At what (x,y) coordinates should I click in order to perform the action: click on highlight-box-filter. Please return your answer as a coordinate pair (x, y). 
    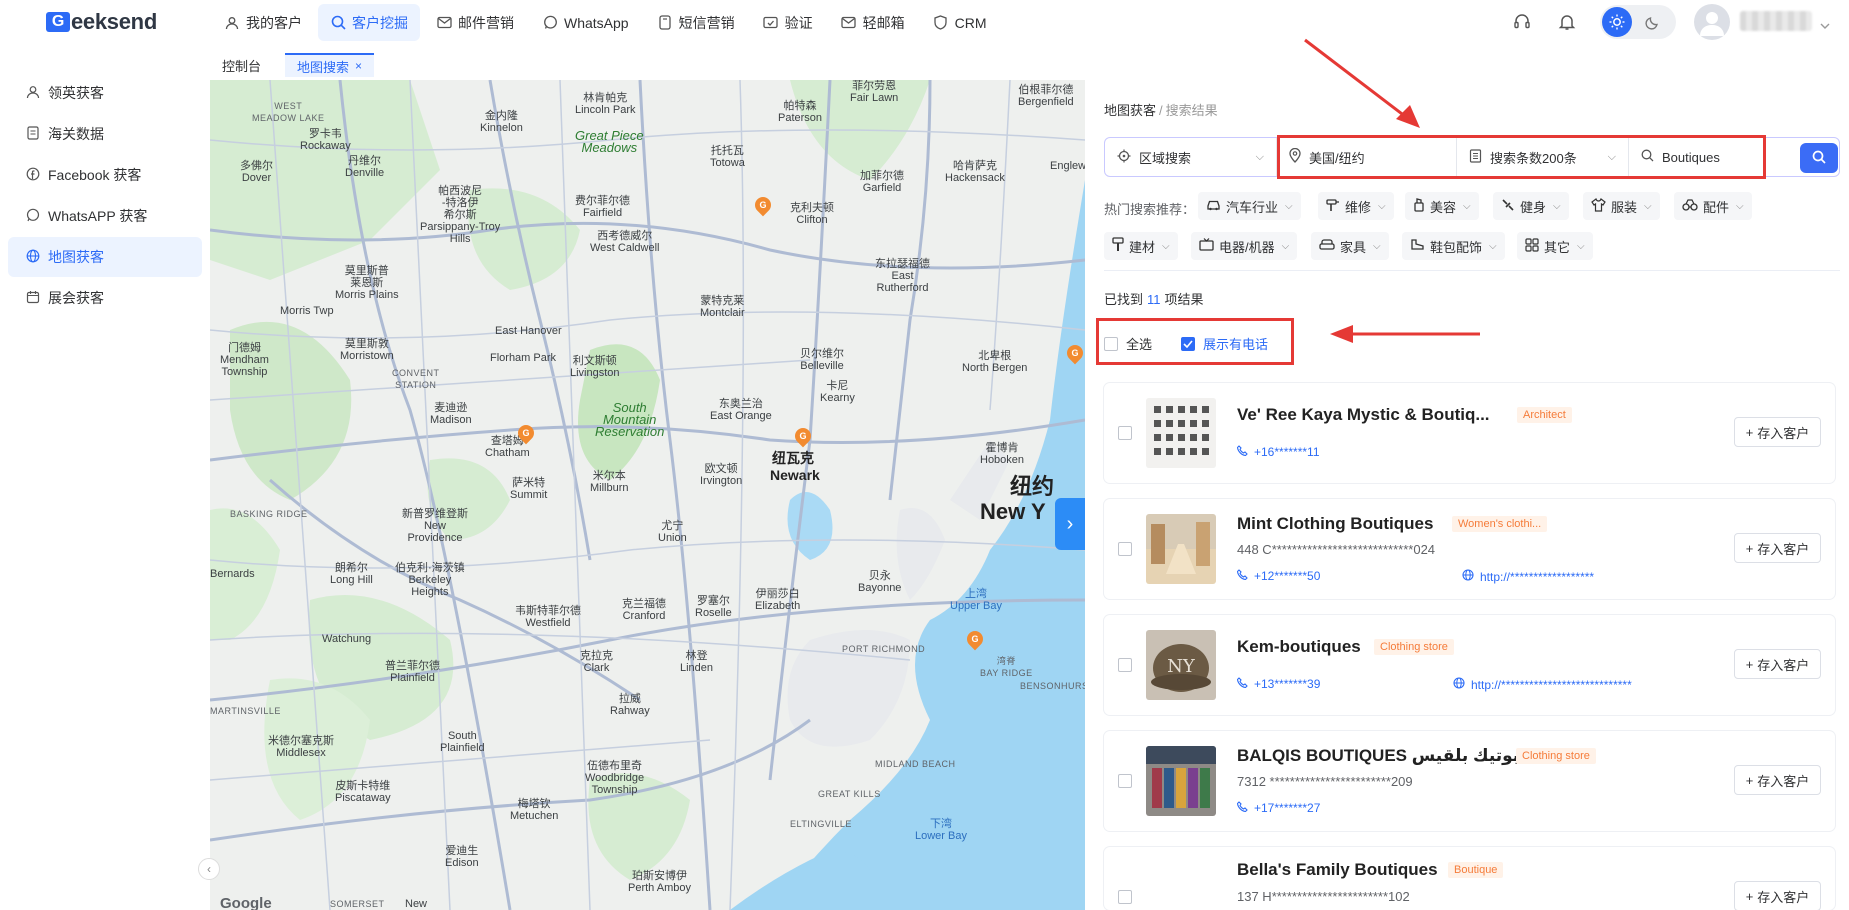
    Looking at the image, I should click on (1195, 341).